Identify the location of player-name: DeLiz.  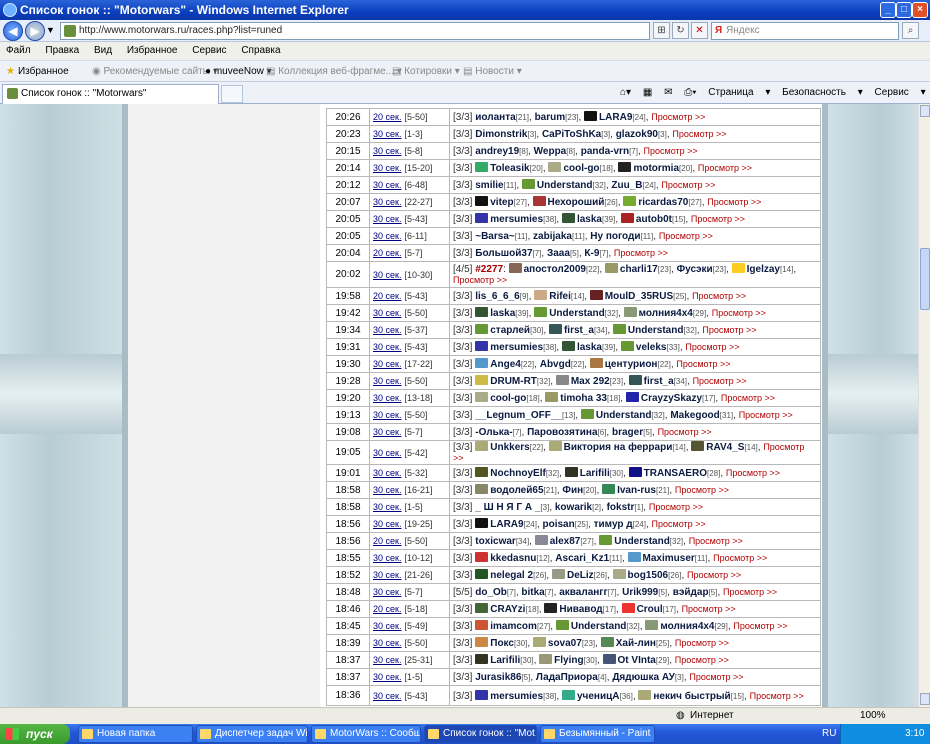
(580, 575).